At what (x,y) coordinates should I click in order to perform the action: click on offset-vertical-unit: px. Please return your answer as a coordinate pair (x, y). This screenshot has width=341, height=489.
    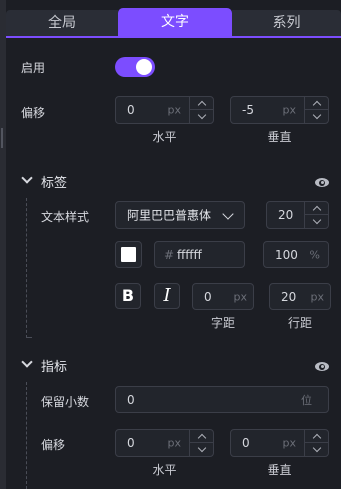
    Looking at the image, I should click on (289, 110).